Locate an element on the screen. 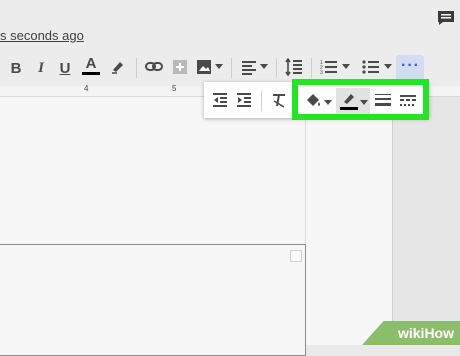  italic-icon: I is located at coordinates (41, 67).